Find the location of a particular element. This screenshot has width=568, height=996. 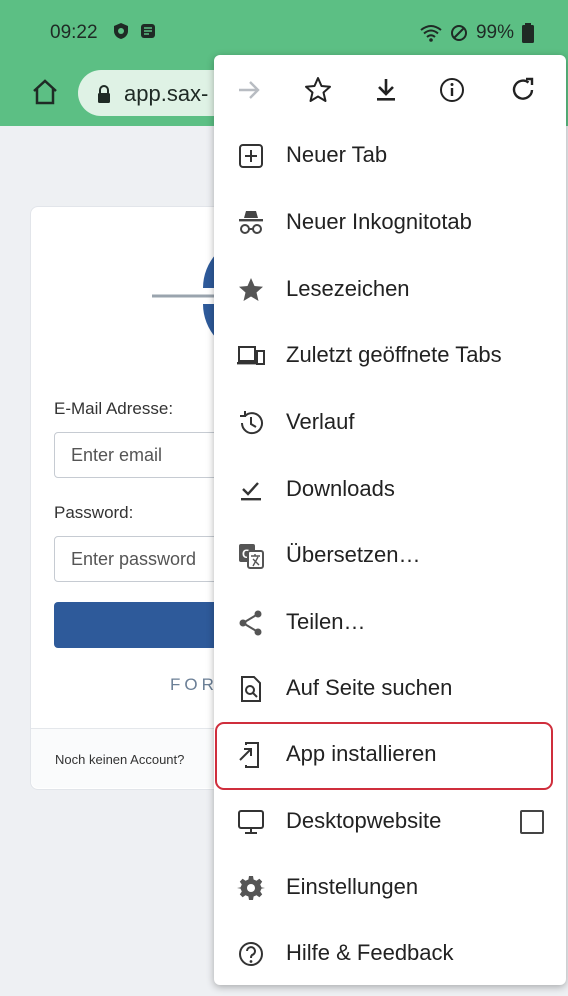

menu-item-label: Desktopwebsite is located at coordinates (364, 820).